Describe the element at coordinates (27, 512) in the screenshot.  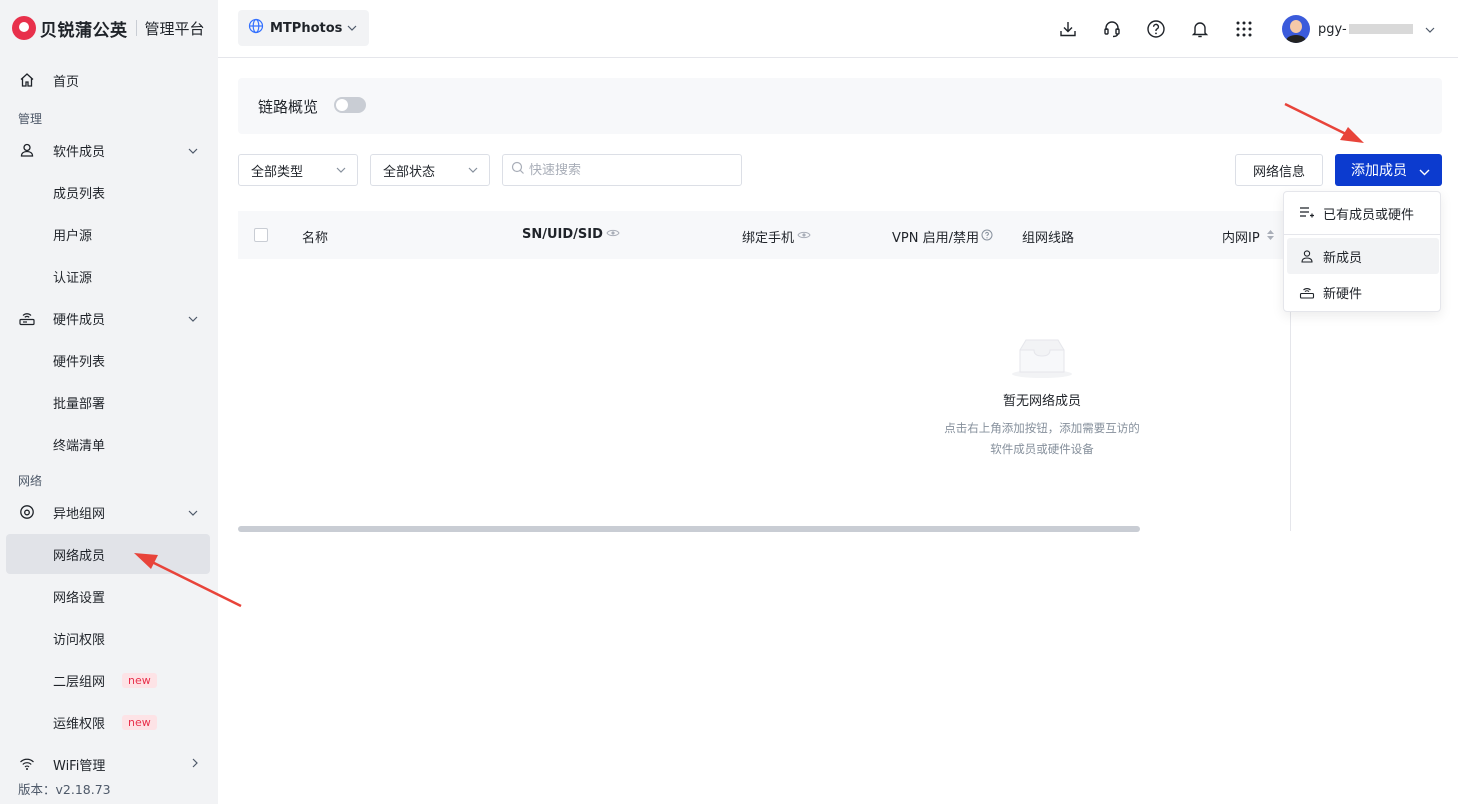
I see `network-icon` at that location.